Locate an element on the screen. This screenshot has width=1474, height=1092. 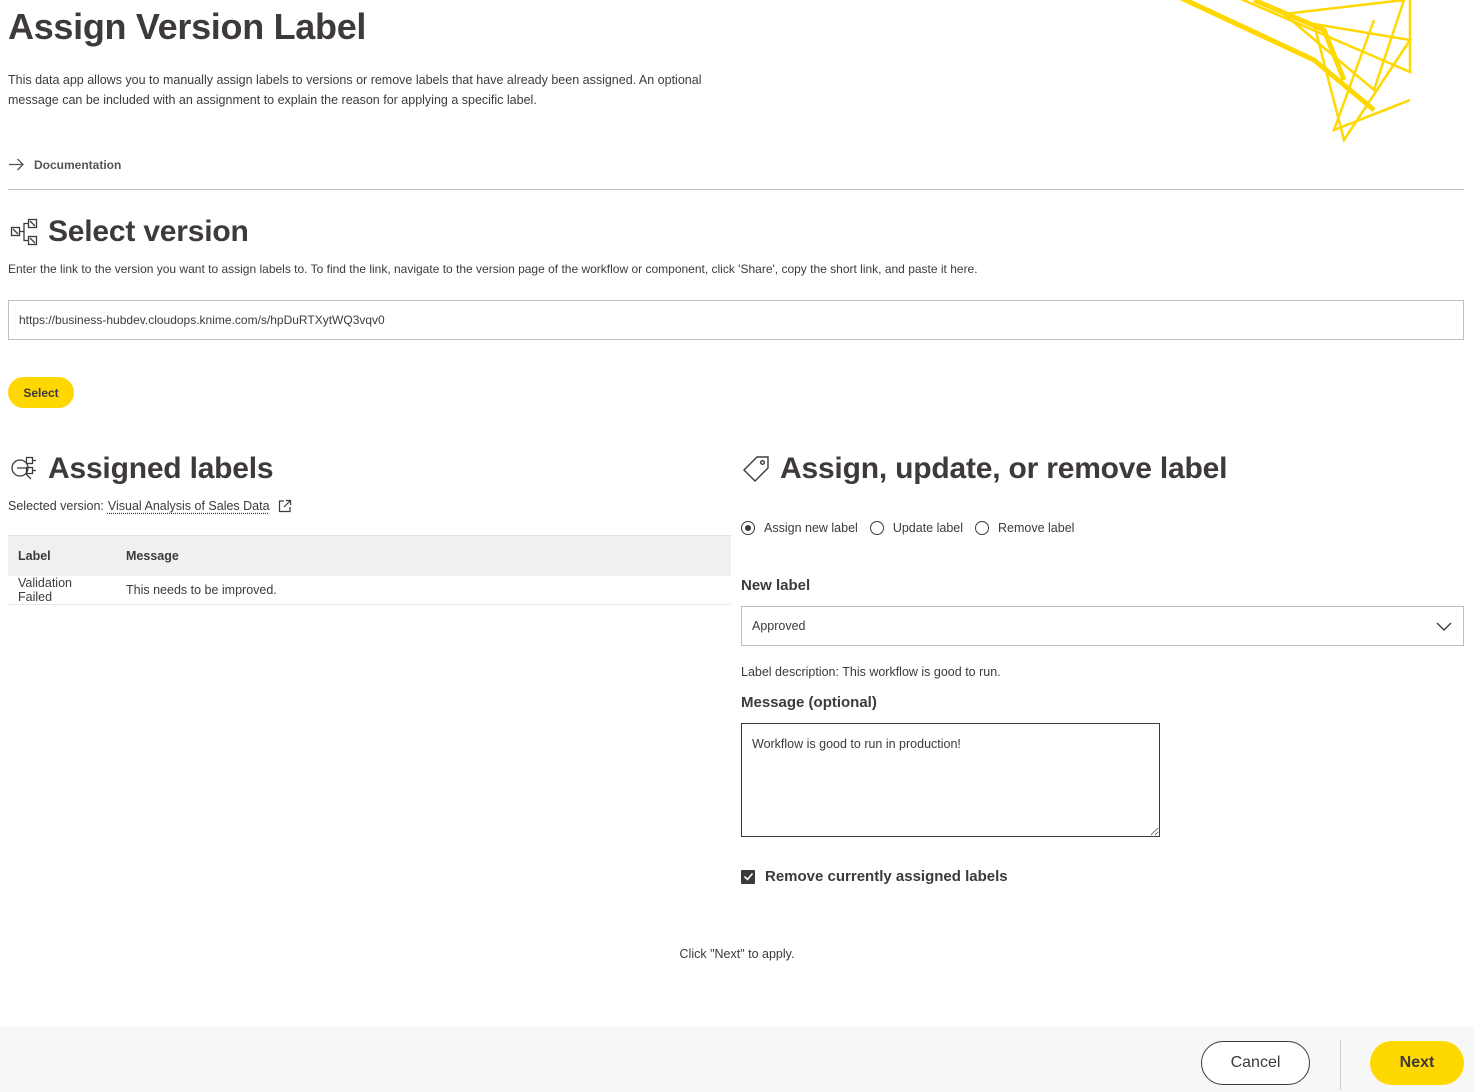
radio-label: Assign new label is located at coordinates (811, 528).